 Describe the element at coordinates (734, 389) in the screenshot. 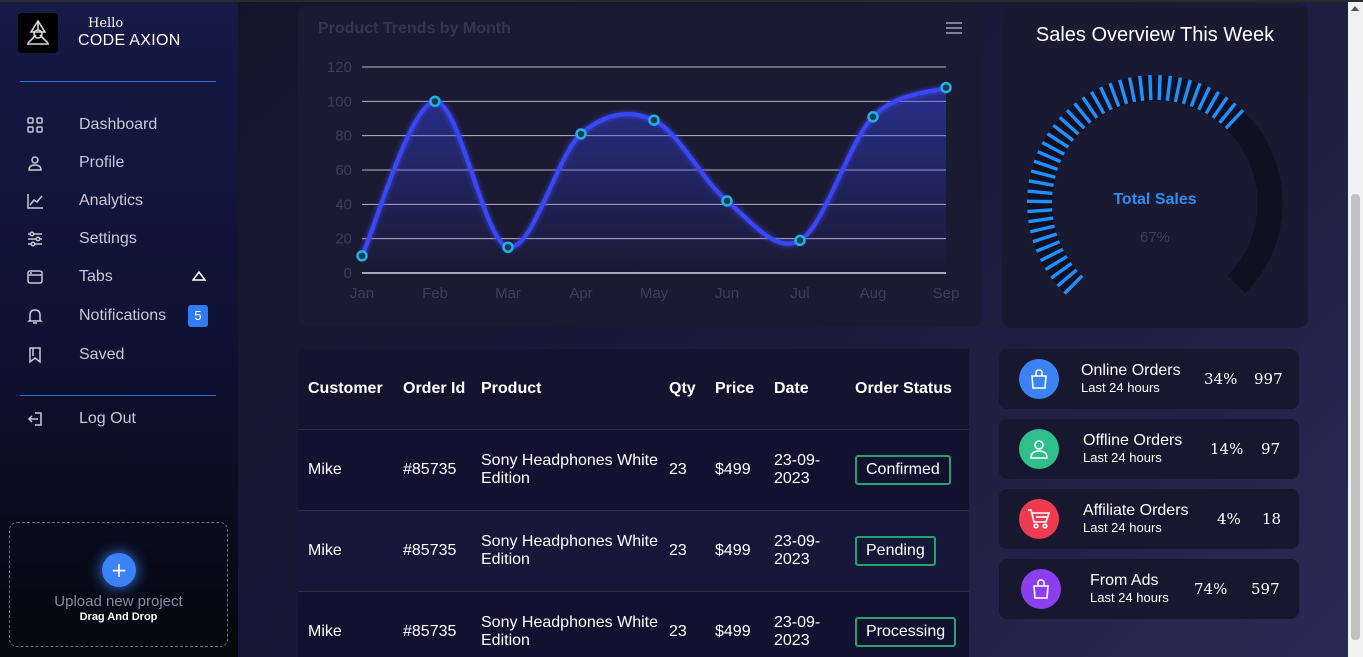

I see `column-header: Price` at that location.